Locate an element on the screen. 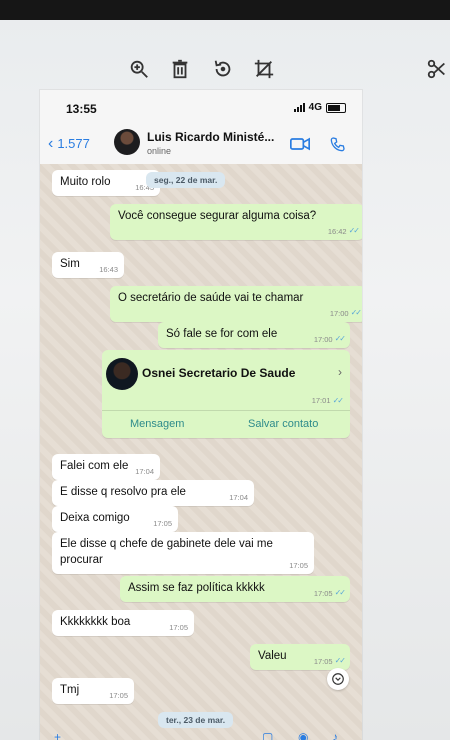 The height and width of the screenshot is (740, 450). trash-icon is located at coordinates (180, 69).